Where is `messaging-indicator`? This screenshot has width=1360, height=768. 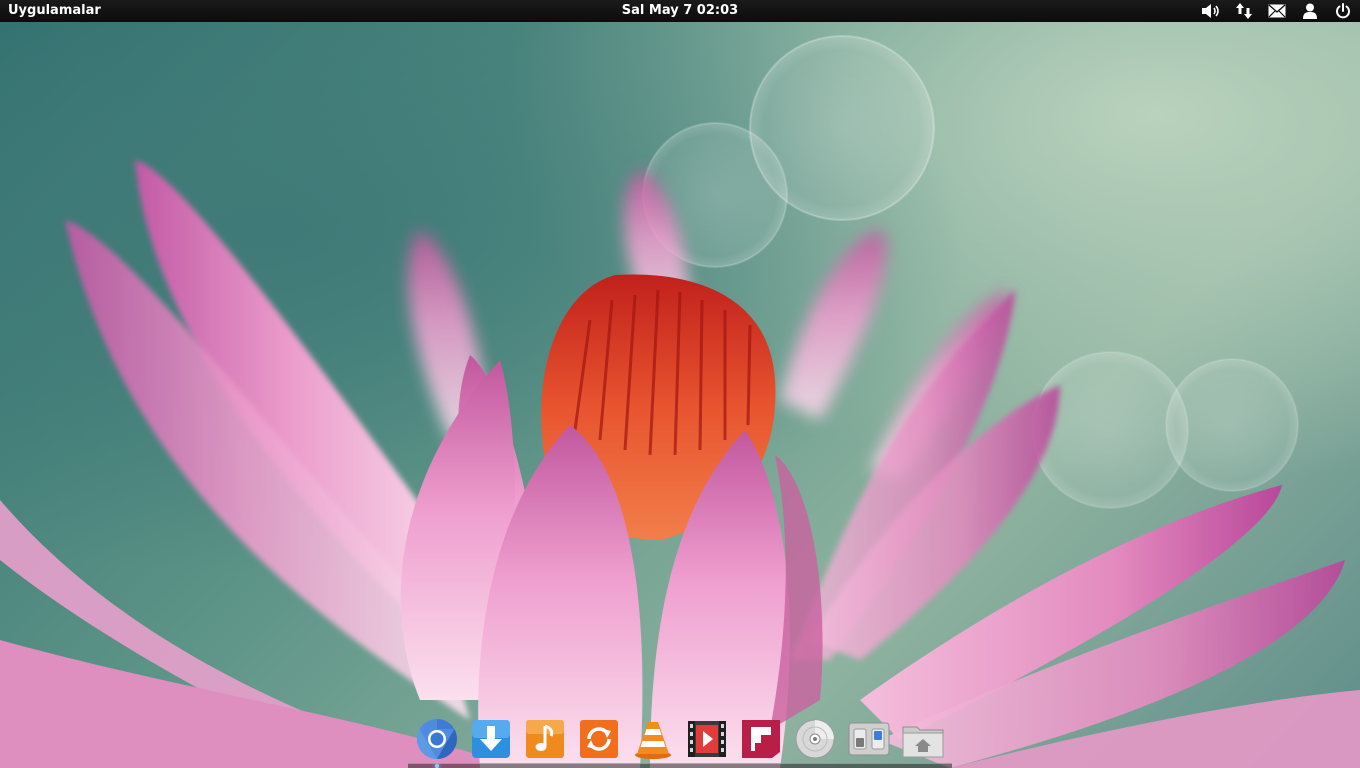
messaging-indicator is located at coordinates (1277, 11).